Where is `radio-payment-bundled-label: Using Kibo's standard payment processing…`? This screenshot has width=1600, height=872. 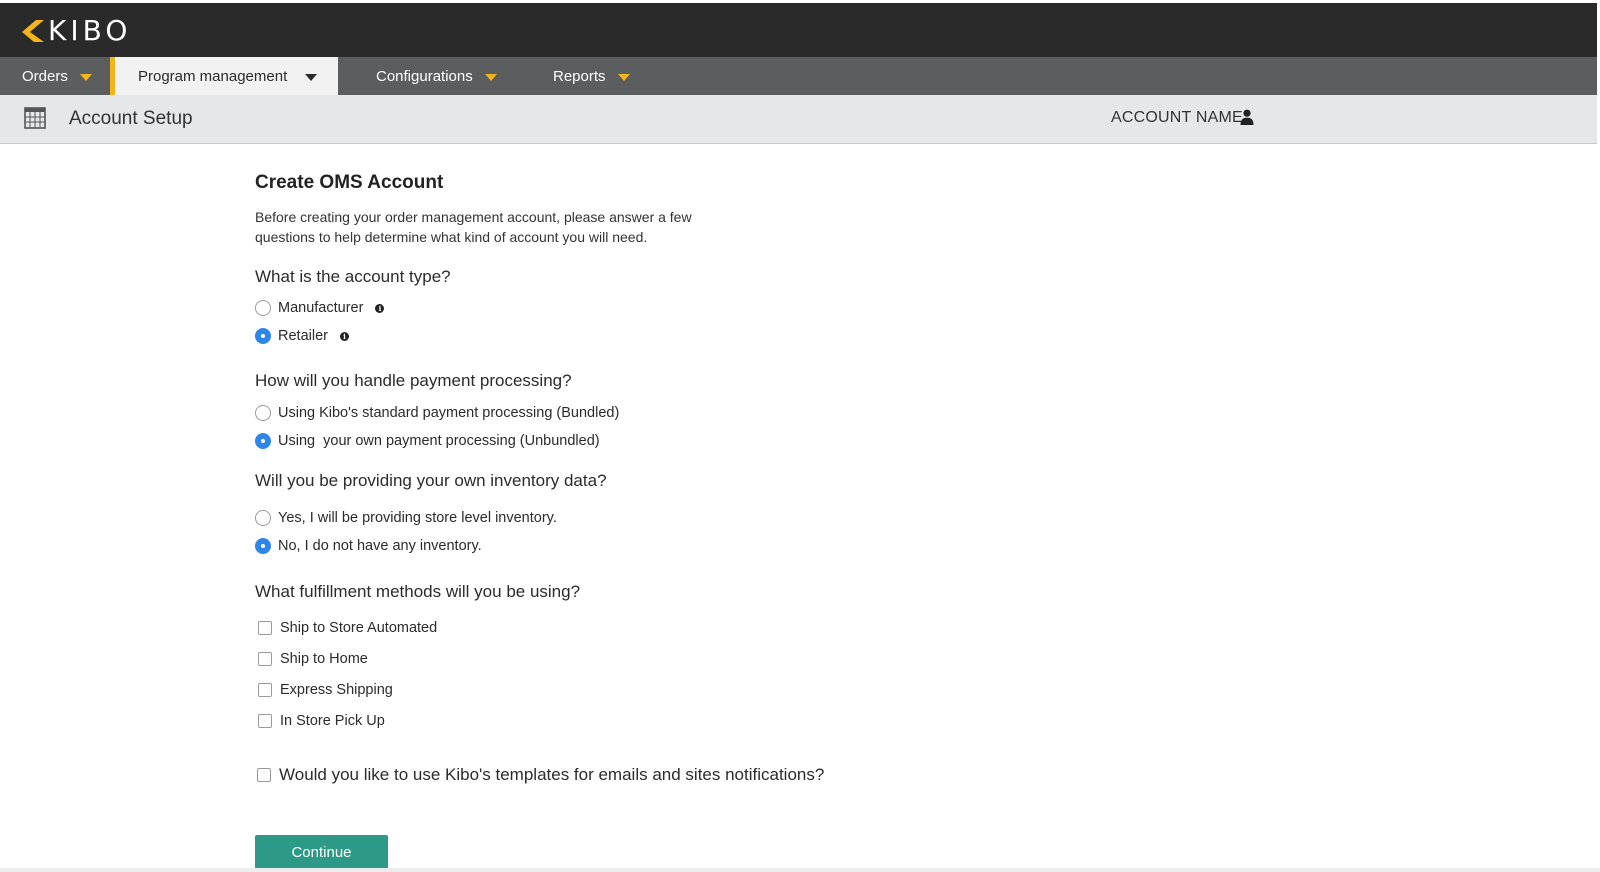 radio-payment-bundled-label: Using Kibo's standard payment processing… is located at coordinates (449, 413).